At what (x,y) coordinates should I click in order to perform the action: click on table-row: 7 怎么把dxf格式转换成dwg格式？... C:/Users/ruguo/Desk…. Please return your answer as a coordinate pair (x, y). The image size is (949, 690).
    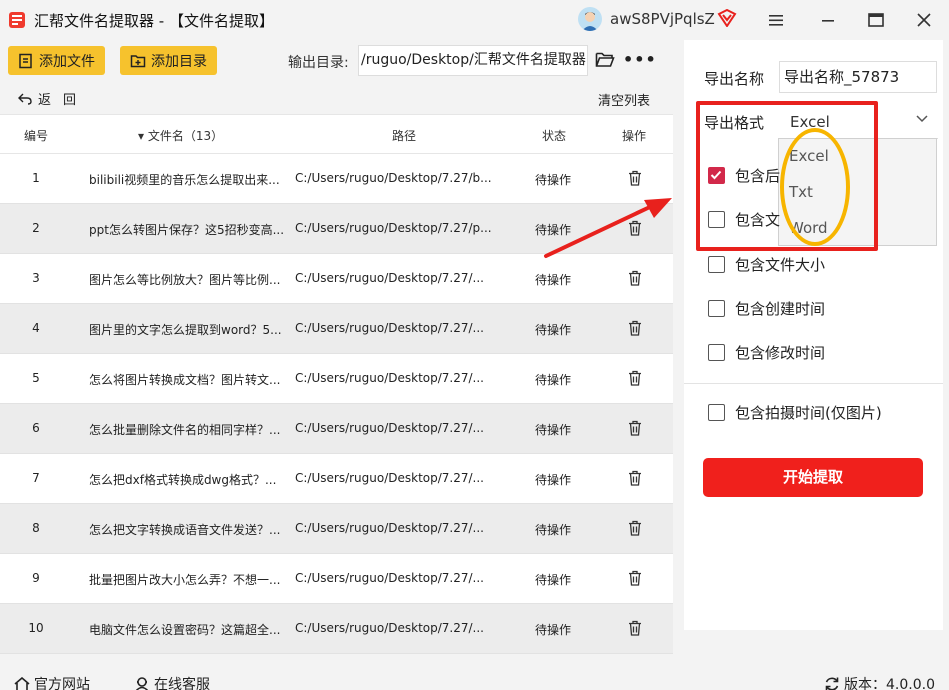
    Looking at the image, I should click on (336, 479).